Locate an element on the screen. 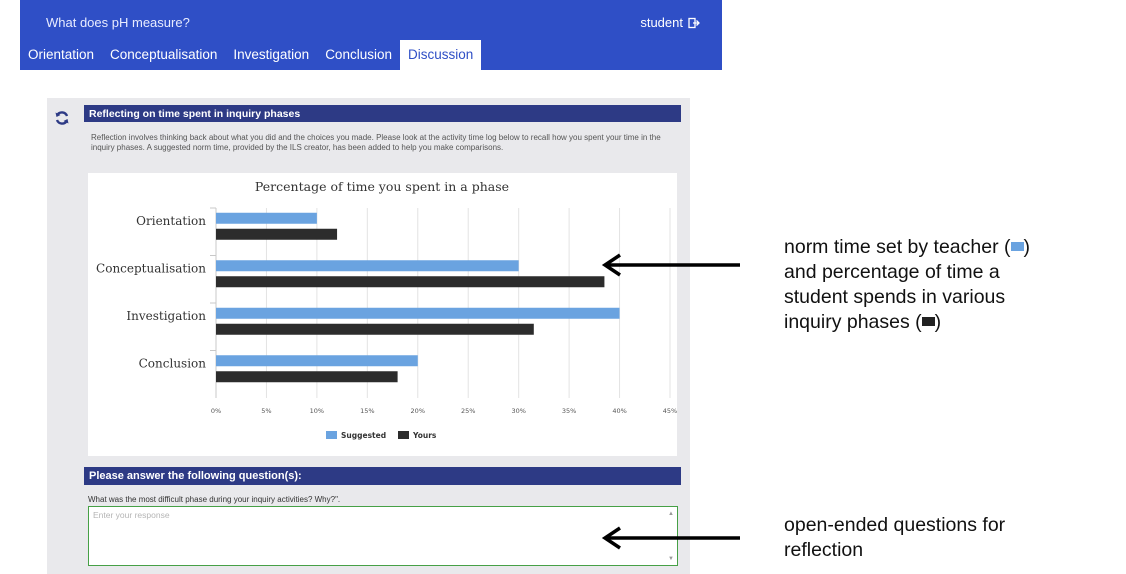 Image resolution: width=1126 pixels, height=574 pixels. bar-suggested-conceptualisation is located at coordinates (367, 266).